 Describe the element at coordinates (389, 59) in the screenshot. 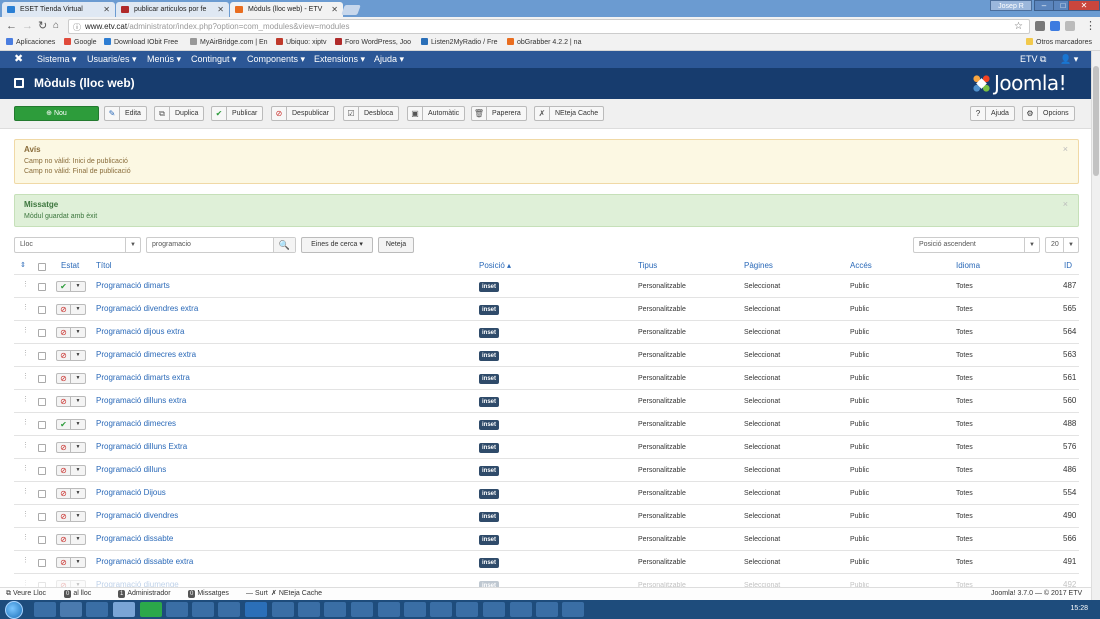

I see `menu-ajuda: Ajuda ▾` at that location.